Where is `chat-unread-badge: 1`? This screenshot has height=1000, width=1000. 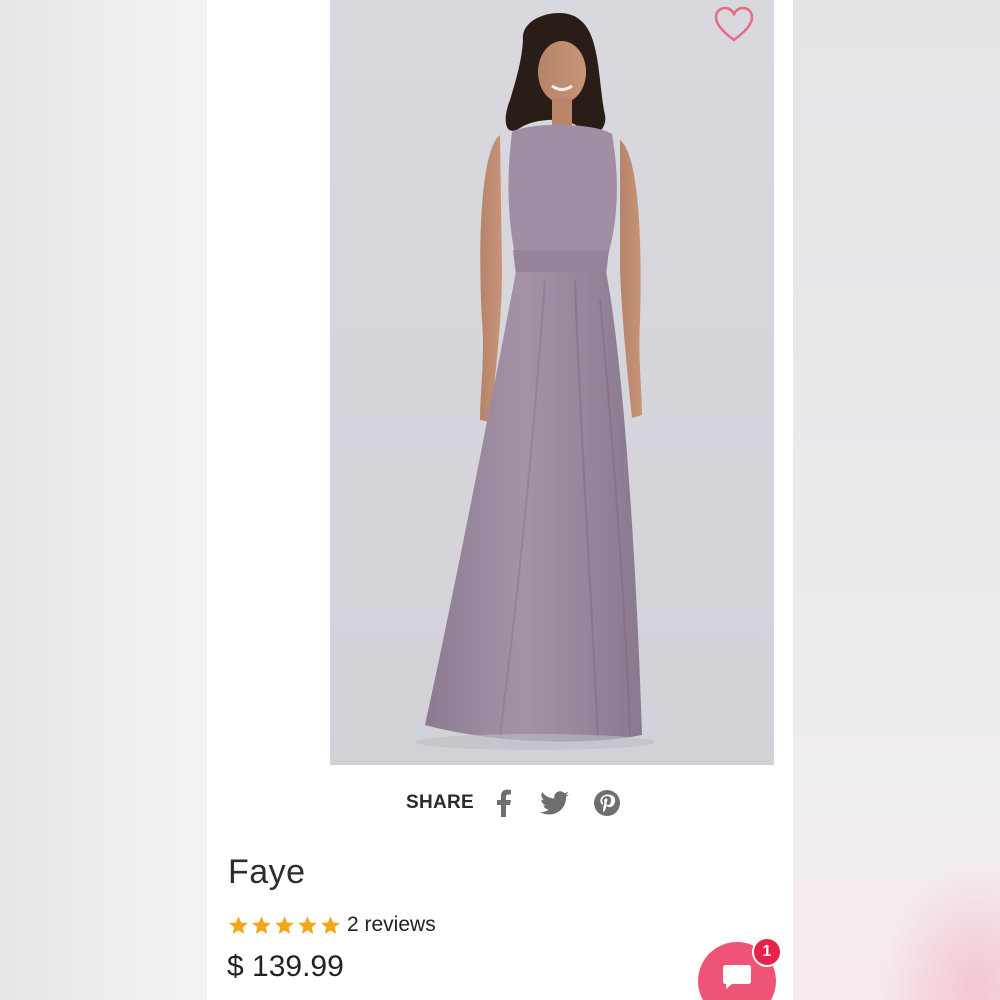 chat-unread-badge: 1 is located at coordinates (767, 952).